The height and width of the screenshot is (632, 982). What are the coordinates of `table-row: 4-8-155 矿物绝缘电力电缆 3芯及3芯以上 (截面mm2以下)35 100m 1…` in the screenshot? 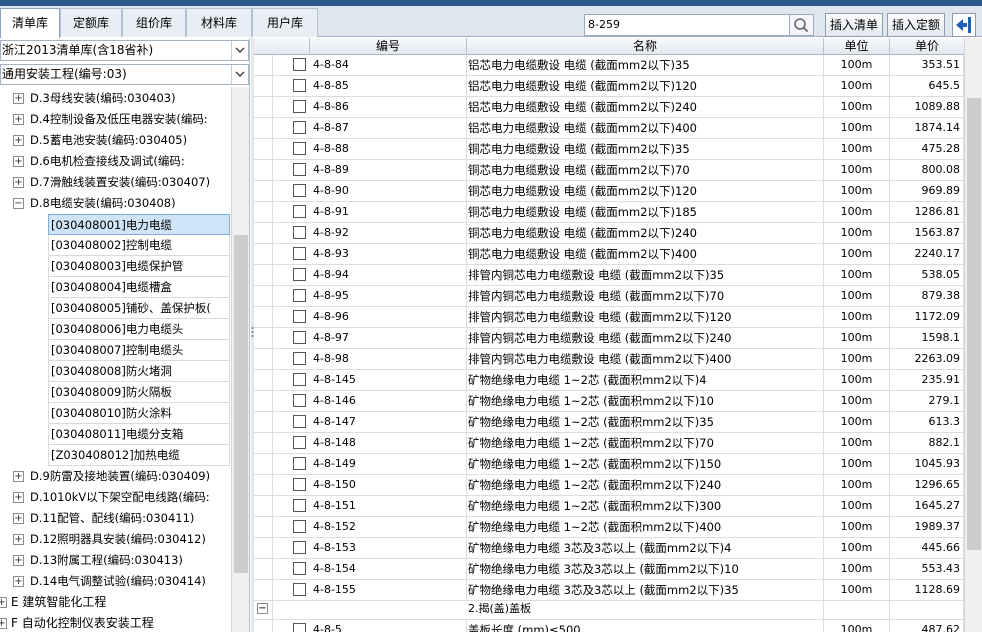 It's located at (609, 590).